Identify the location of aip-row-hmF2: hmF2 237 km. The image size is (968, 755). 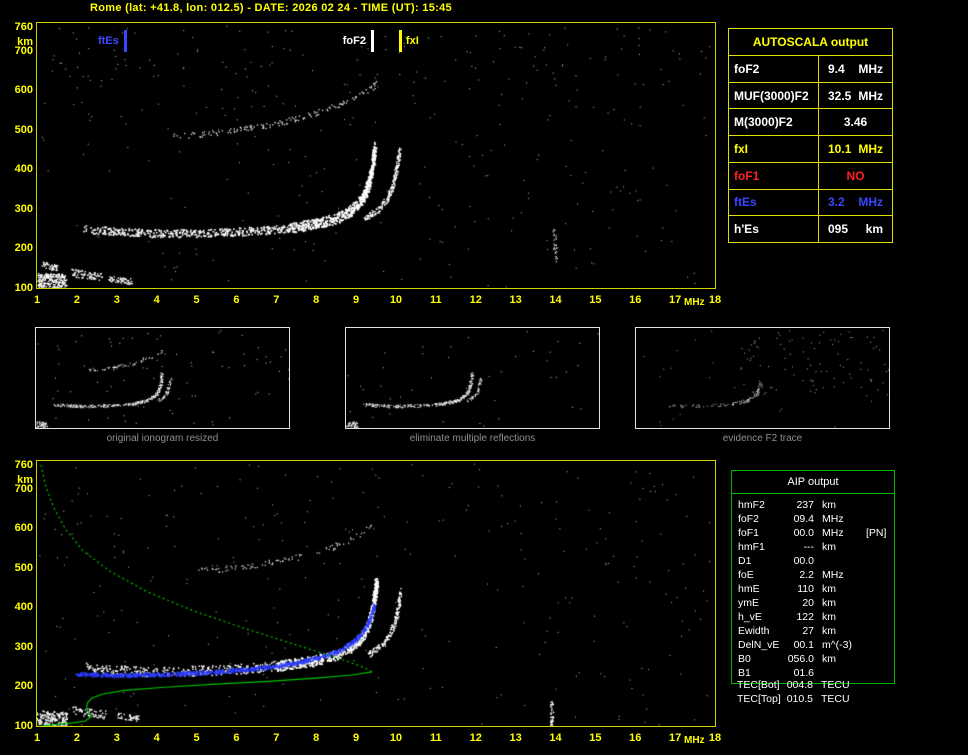
(813, 505).